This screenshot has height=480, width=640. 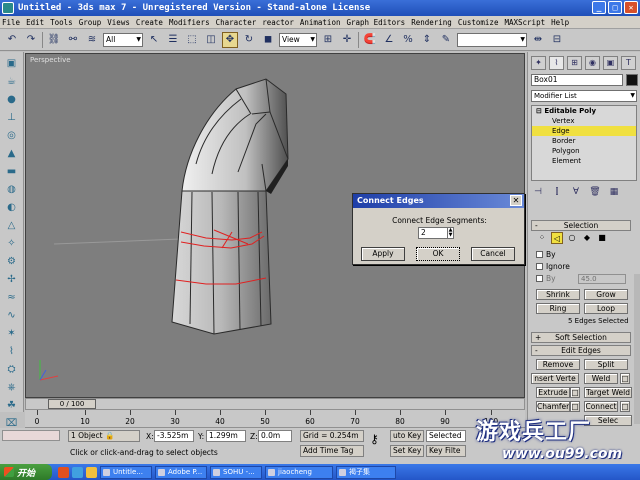 What do you see at coordinates (192, 40) in the screenshot?
I see `rectangular-selection-icon: ⬚` at bounding box center [192, 40].